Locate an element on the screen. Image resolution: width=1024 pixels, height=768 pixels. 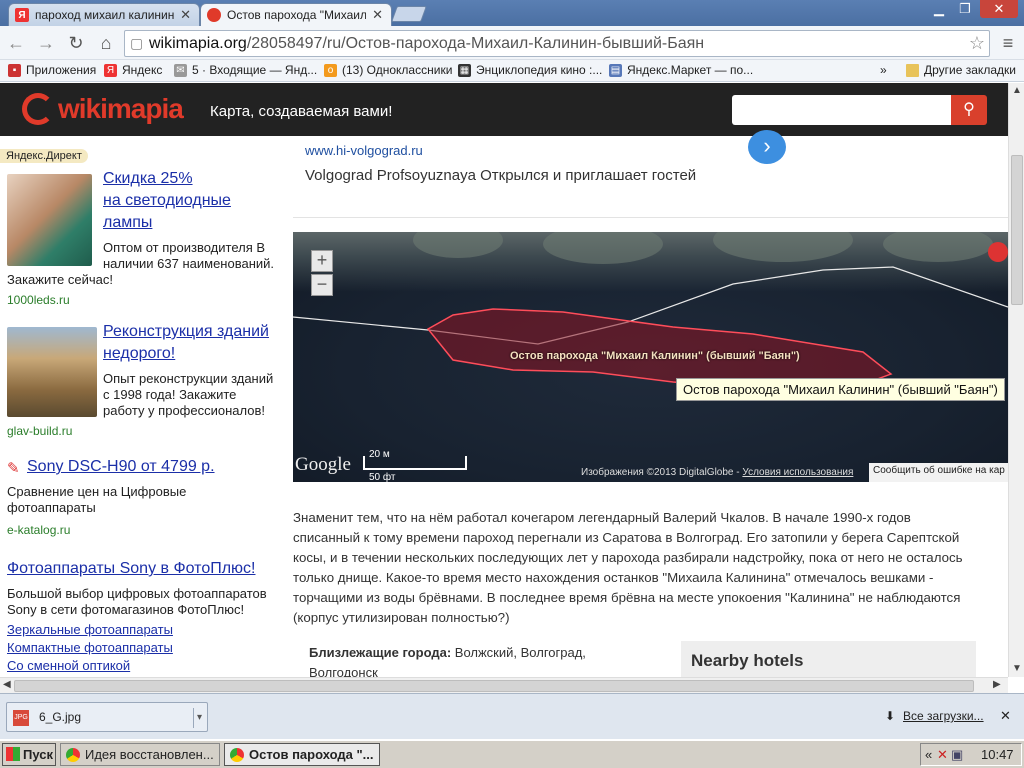
horizontal-scrollbar: ◀ ▶ is located at coordinates (504, 685).